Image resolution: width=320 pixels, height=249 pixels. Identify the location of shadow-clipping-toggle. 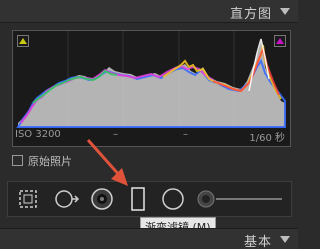
(23, 41).